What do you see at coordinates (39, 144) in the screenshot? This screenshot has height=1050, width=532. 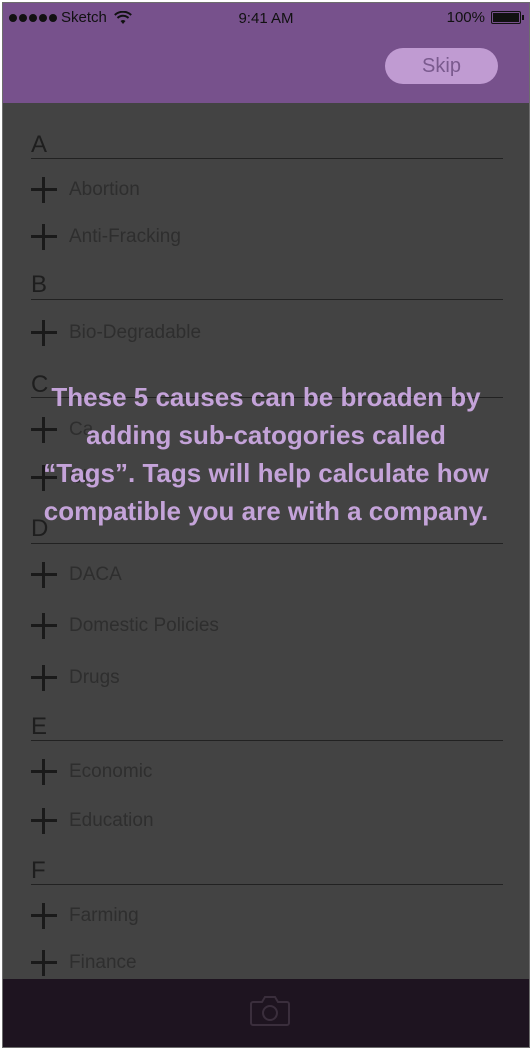 I see `section-header-a: A` at bounding box center [39, 144].